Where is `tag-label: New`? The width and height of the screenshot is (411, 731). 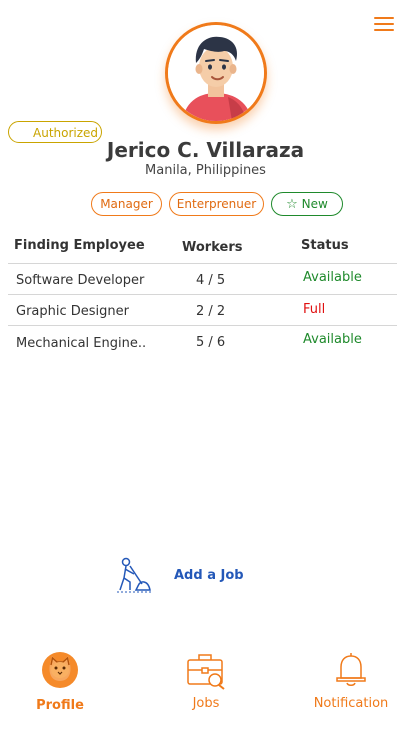 tag-label: New is located at coordinates (314, 204).